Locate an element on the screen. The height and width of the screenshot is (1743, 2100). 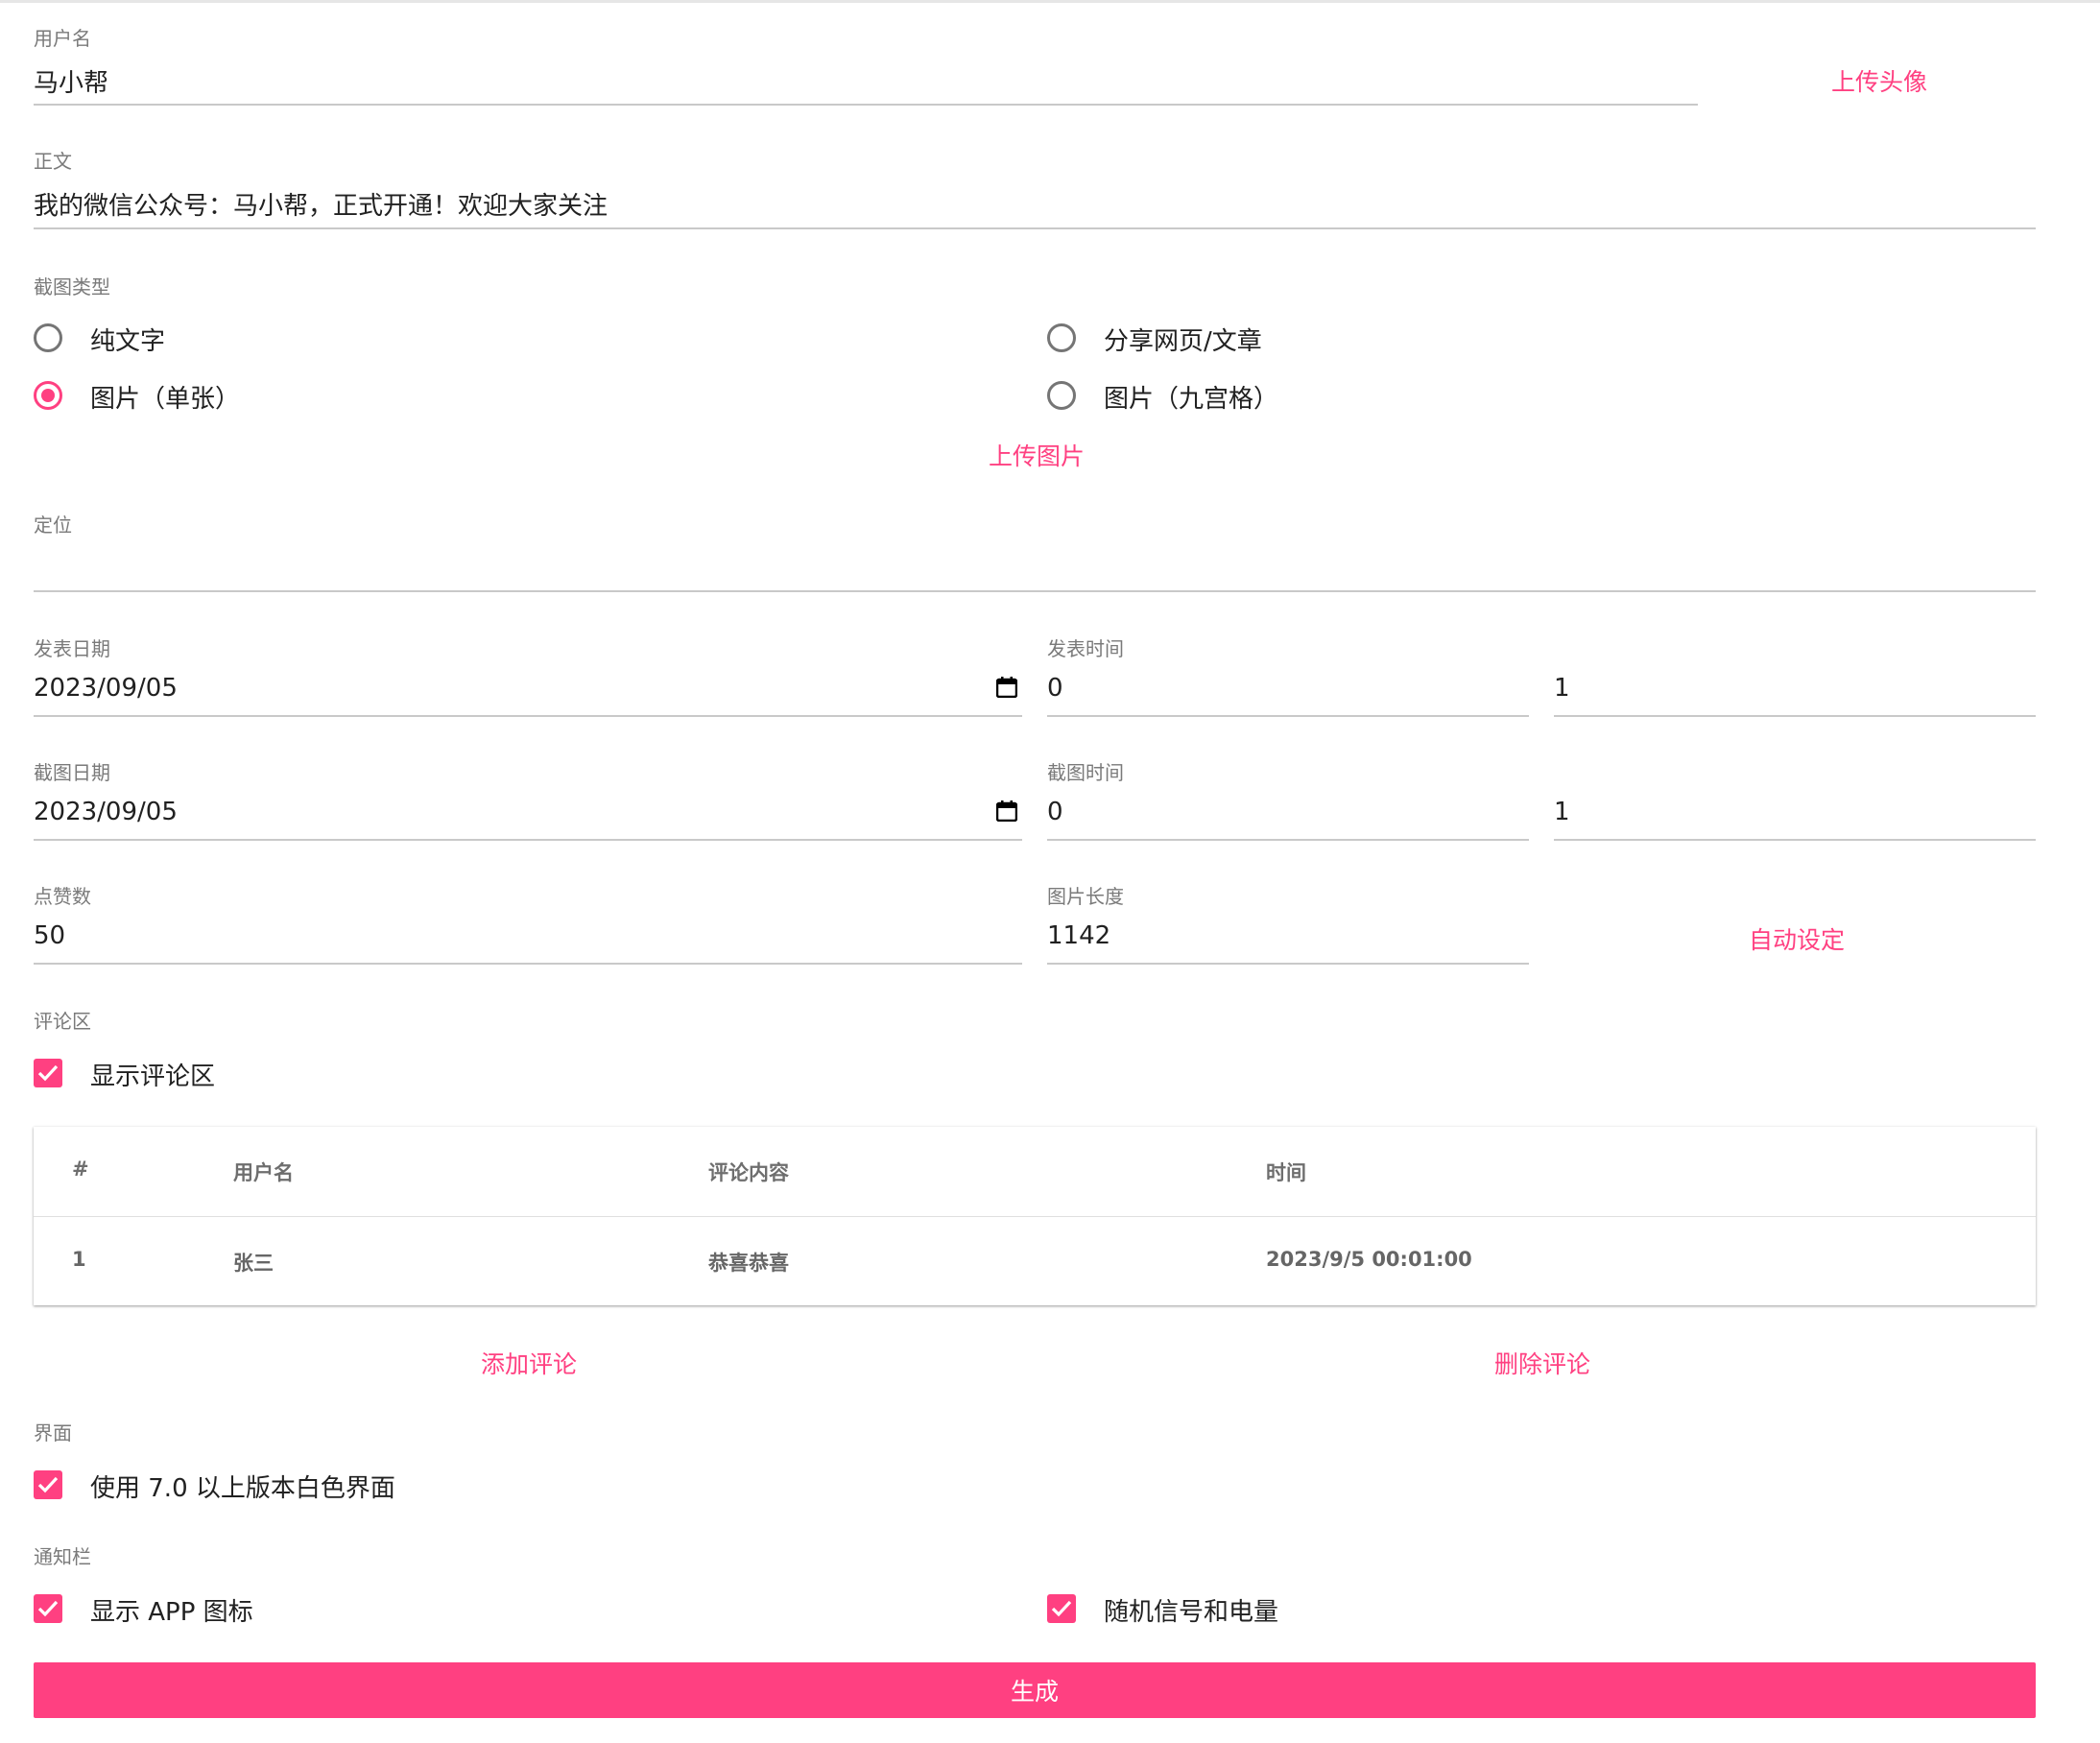
upload-image-button: 上传图片 is located at coordinates (1037, 455).